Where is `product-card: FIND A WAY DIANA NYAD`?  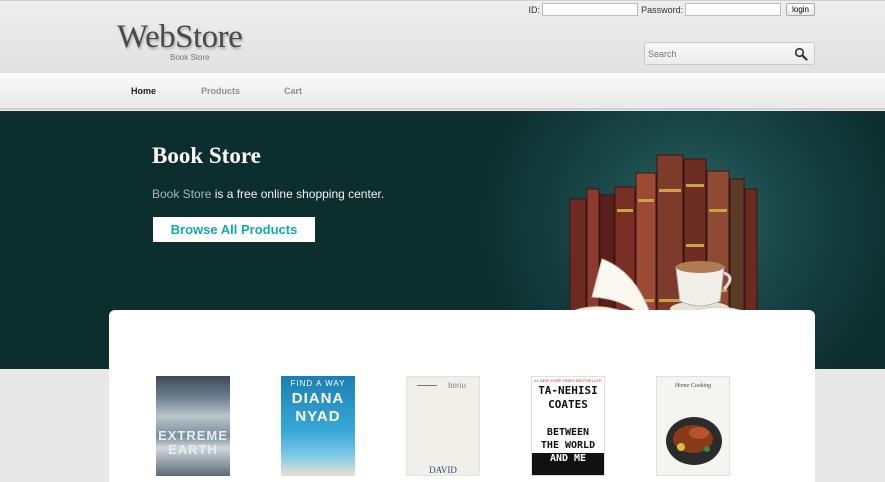
product-card: FIND A WAY DIANA NYAD is located at coordinates (318, 426).